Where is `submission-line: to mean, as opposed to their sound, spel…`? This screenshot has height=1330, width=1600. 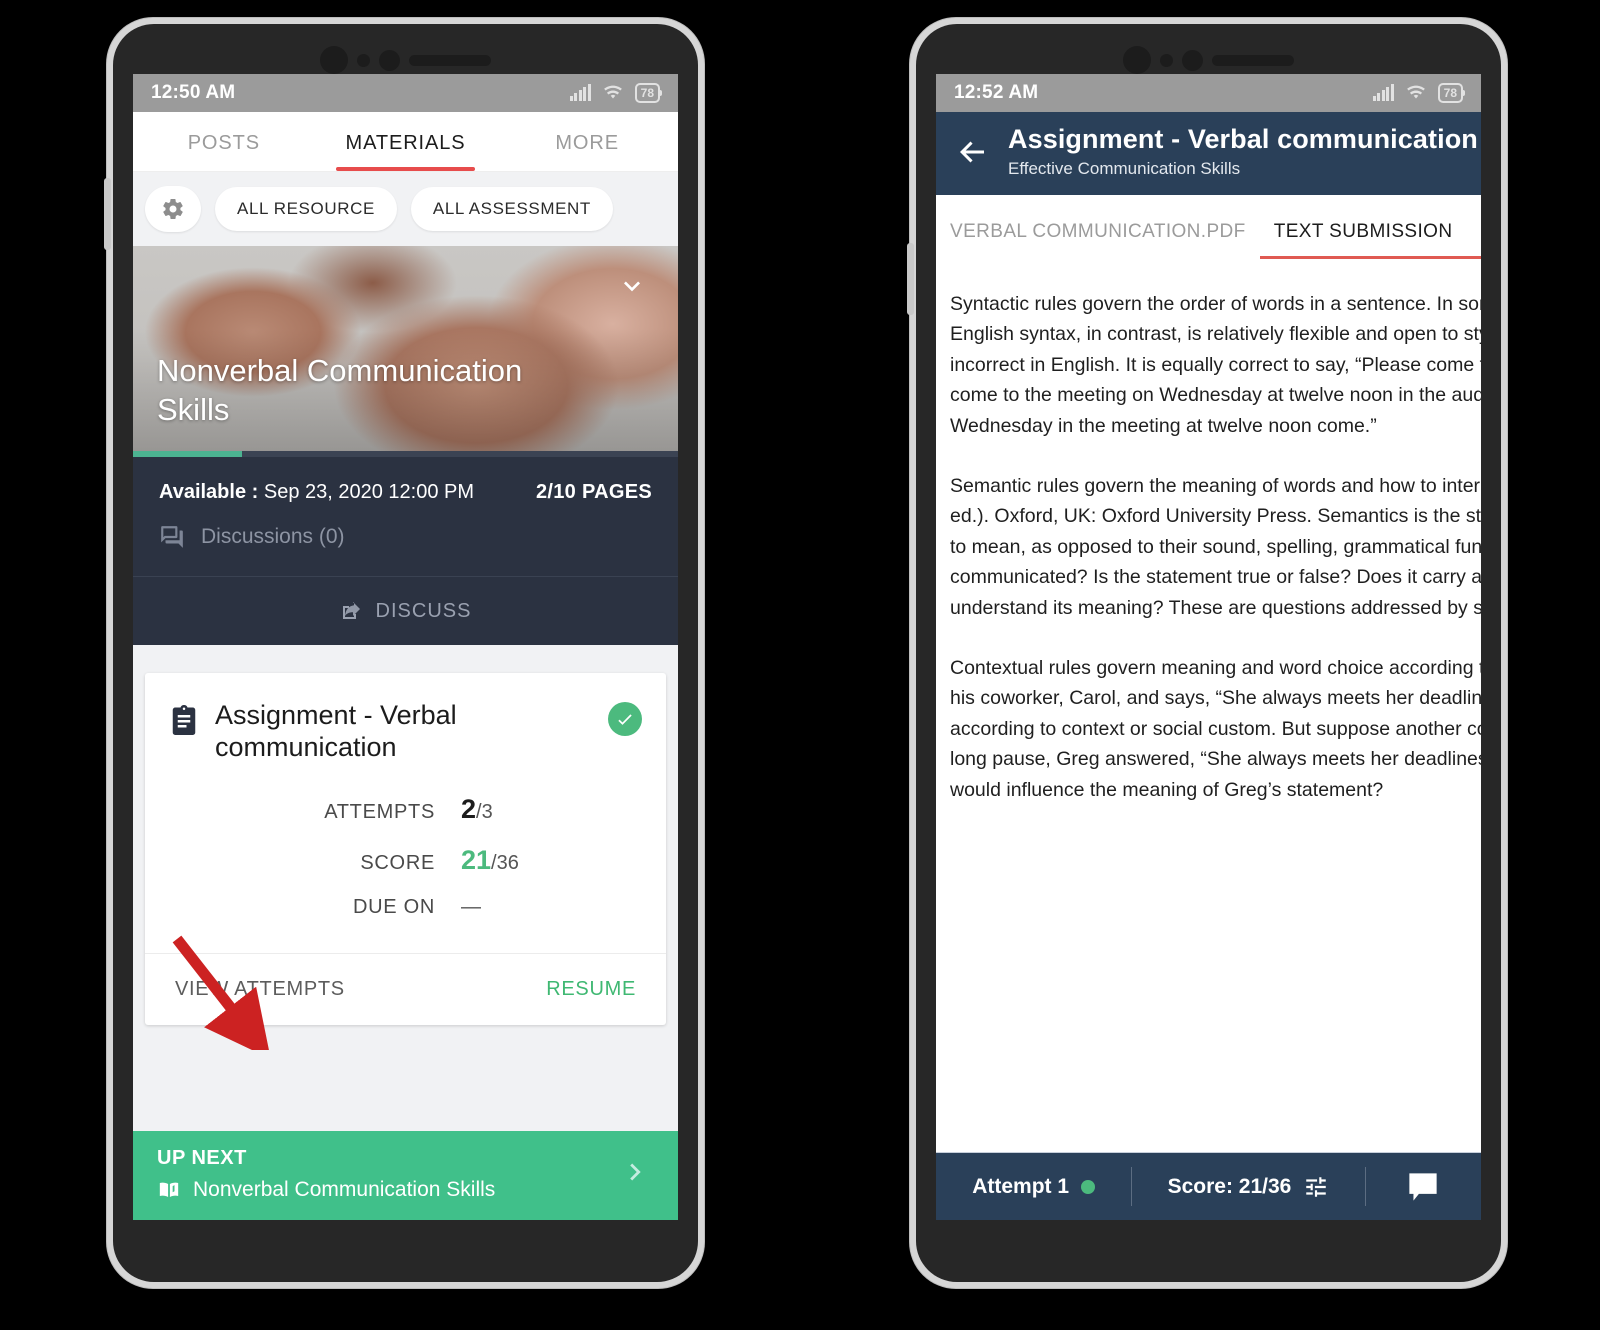
submission-line: to mean, as opposed to their sound, spel… is located at coordinates (1215, 546).